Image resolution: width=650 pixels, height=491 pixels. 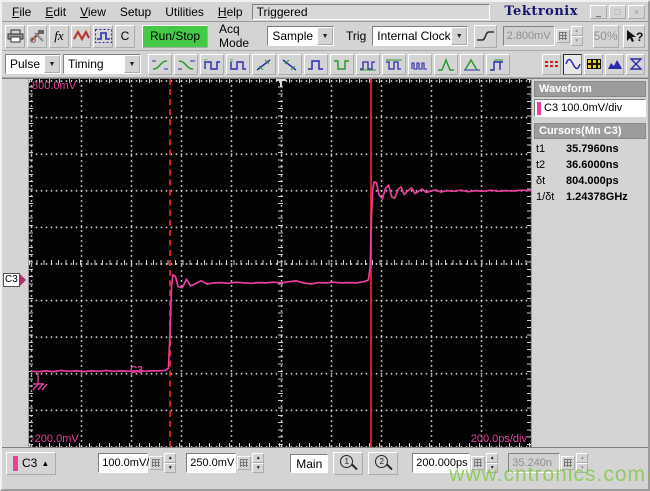 What do you see at coordinates (31, 463) in the screenshot?
I see `channel-select-button: C3 ▲` at bounding box center [31, 463].